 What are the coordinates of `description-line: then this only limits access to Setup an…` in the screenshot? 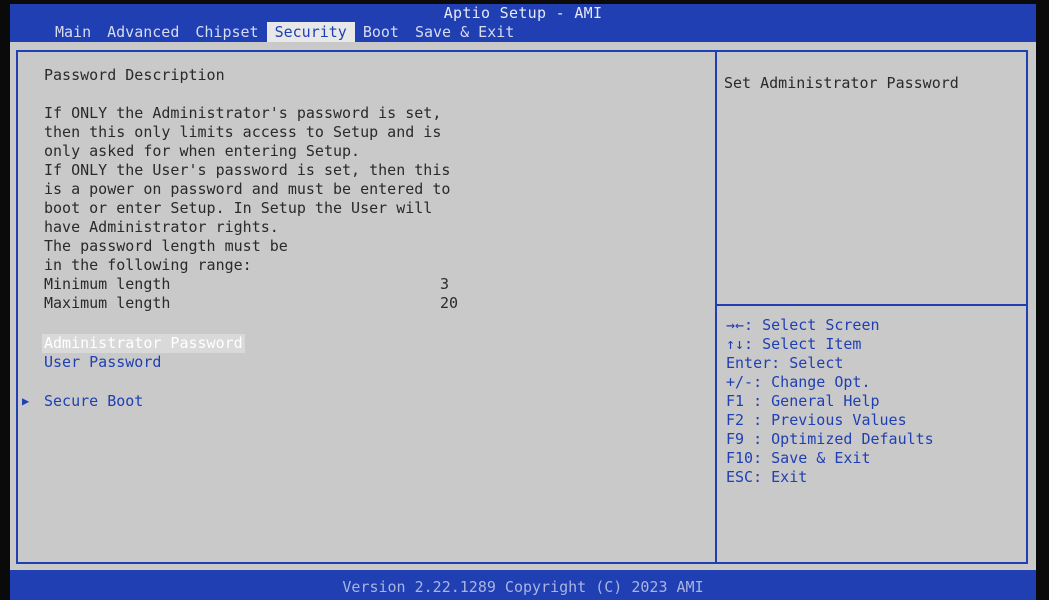 It's located at (243, 132).